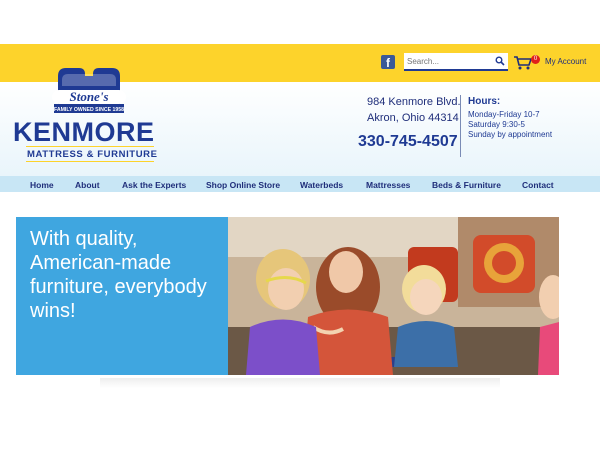  What do you see at coordinates (154, 185) in the screenshot?
I see `nav-ask-the-experts: Ask the Experts` at bounding box center [154, 185].